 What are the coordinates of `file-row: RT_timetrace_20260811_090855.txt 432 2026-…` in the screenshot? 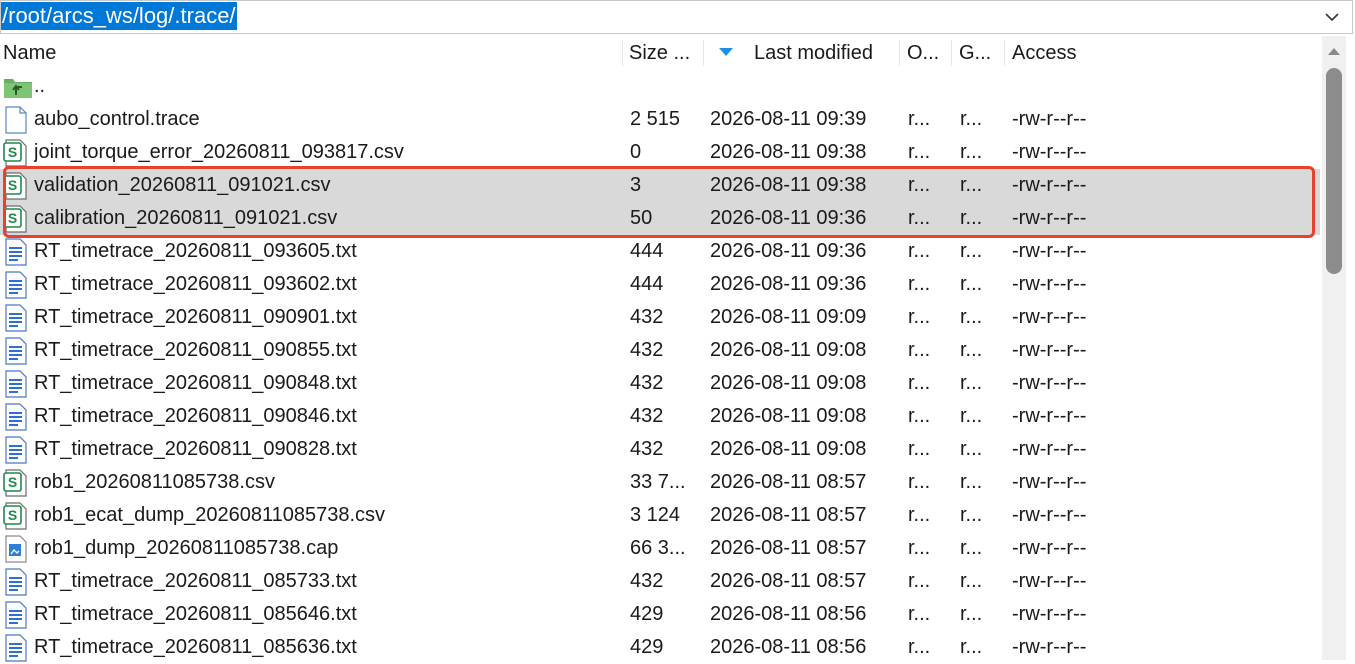 It's located at (660, 350).